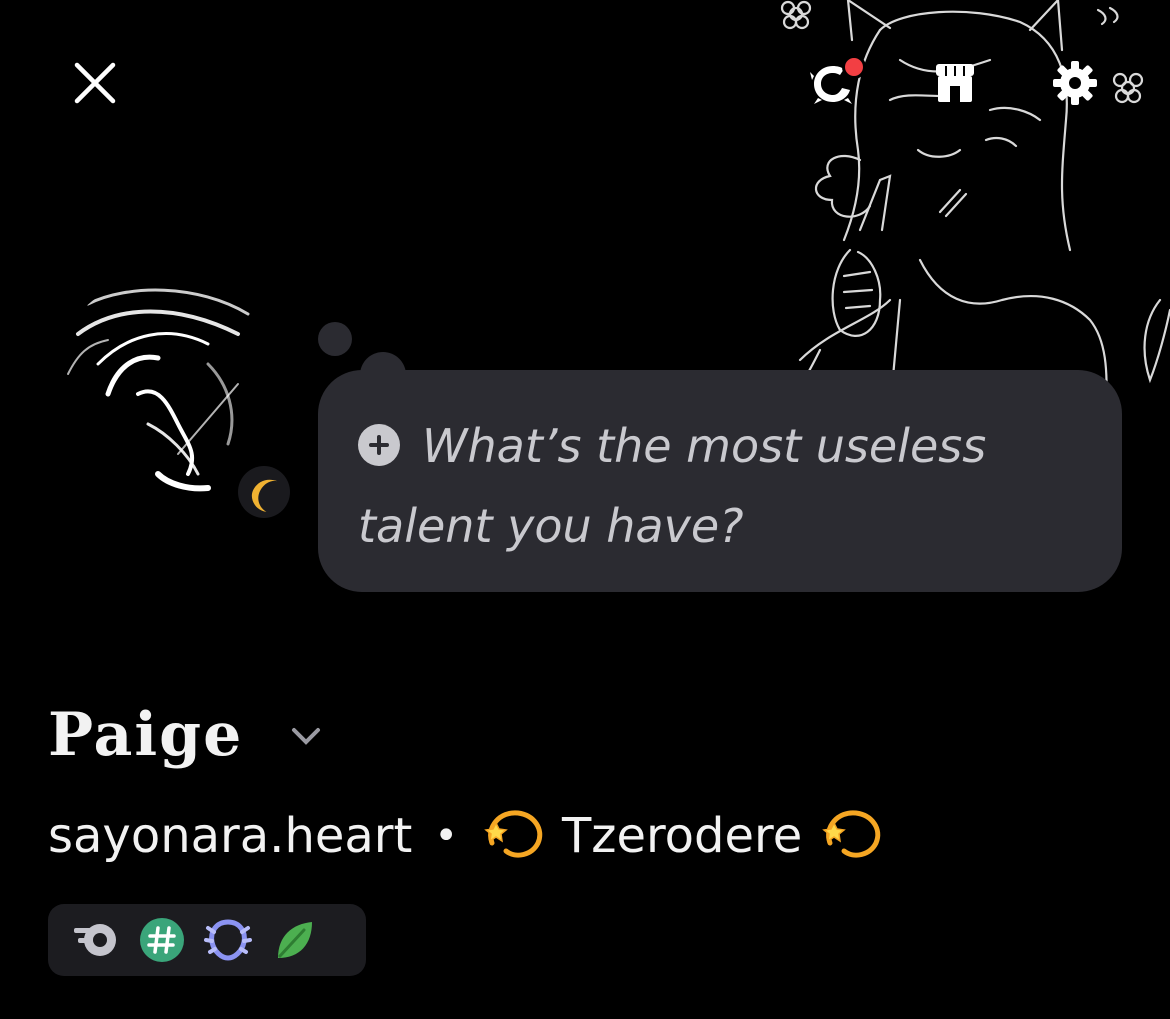 The image size is (1170, 1019). I want to click on hashtag-icon, so click(162, 940).